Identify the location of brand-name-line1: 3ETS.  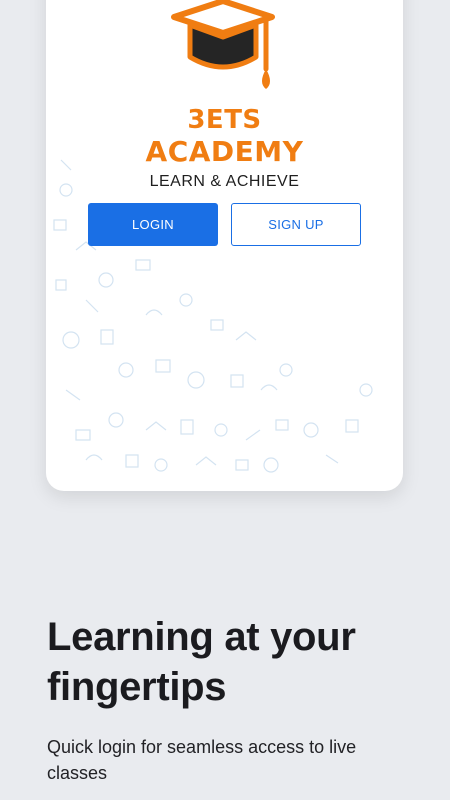
(224, 120).